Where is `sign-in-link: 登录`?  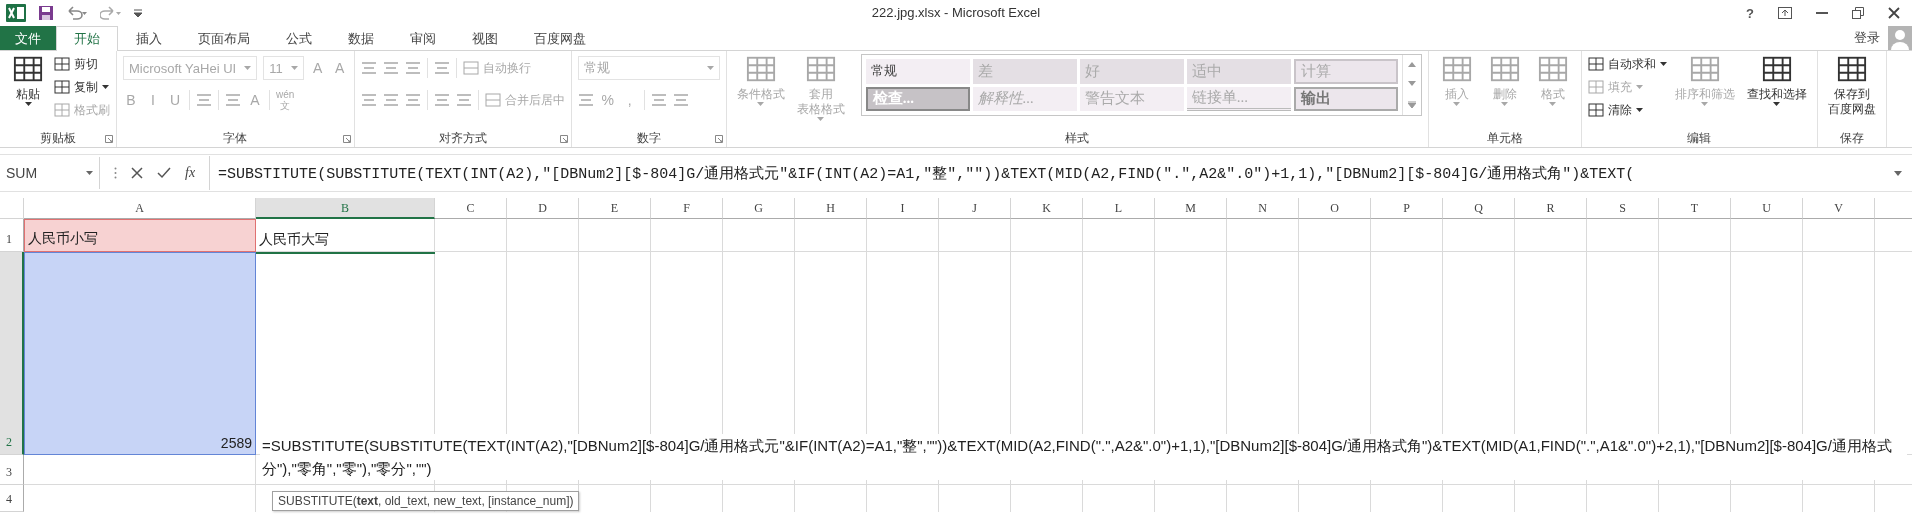 sign-in-link: 登录 is located at coordinates (1867, 38).